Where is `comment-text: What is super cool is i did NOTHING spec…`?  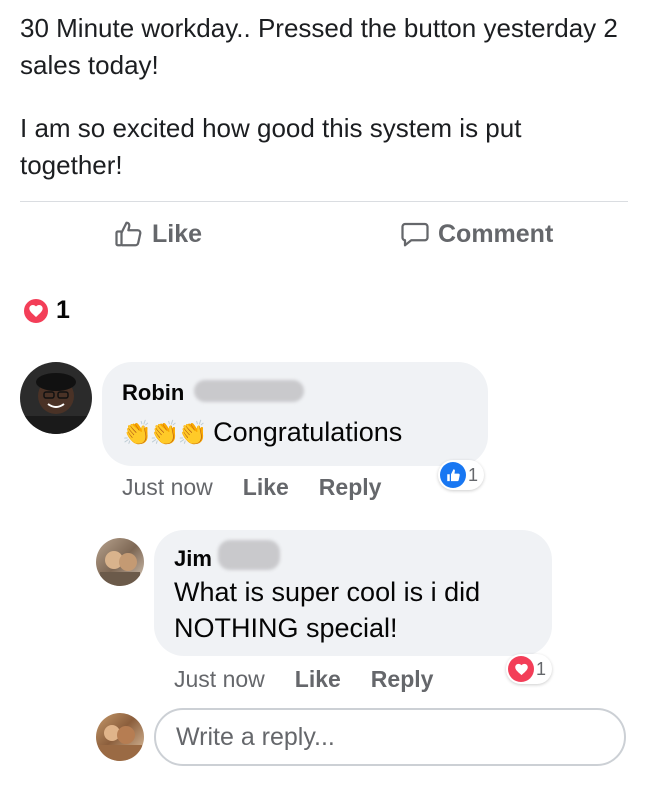
comment-text: What is super cool is i did NOTHING spec… is located at coordinates (327, 610).